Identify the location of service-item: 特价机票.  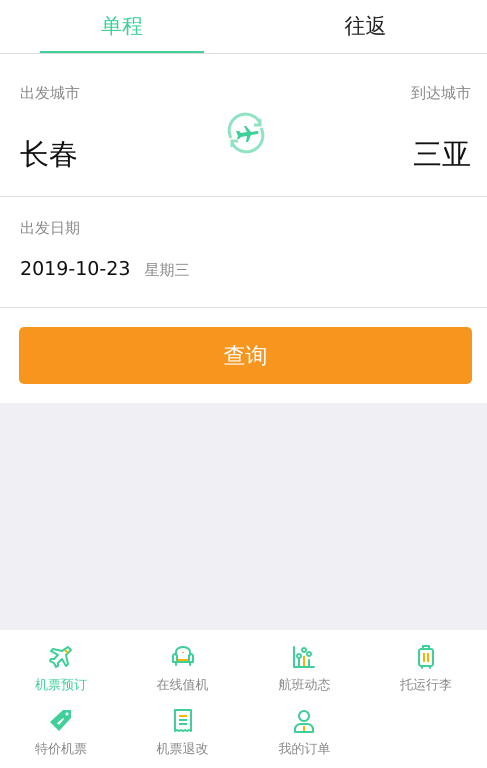
(61, 733).